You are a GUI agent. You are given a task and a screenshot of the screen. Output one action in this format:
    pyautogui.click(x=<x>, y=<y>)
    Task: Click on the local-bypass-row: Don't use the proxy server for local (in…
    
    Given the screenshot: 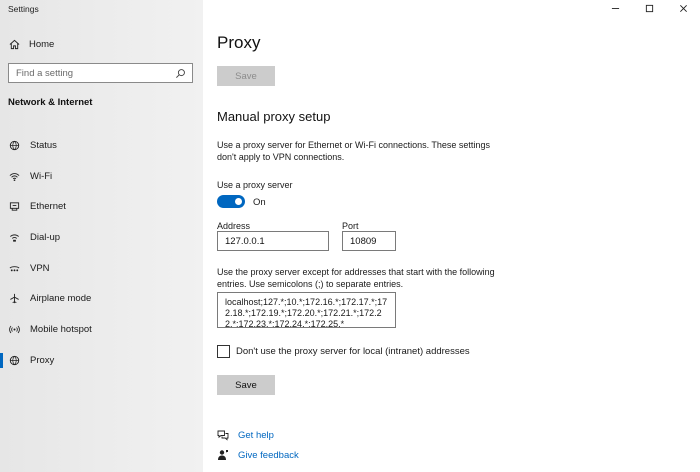 What is the action you would take?
    pyautogui.click(x=343, y=351)
    